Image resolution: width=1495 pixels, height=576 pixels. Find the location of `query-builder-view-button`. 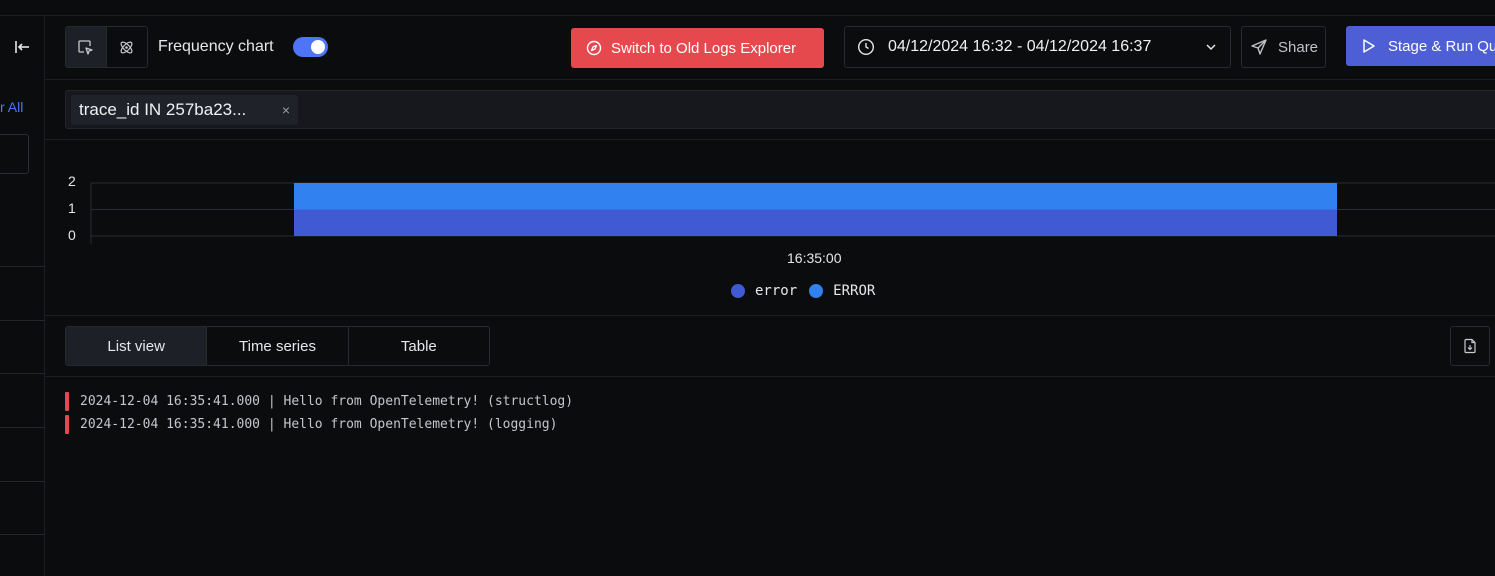

query-builder-view-button is located at coordinates (127, 47).